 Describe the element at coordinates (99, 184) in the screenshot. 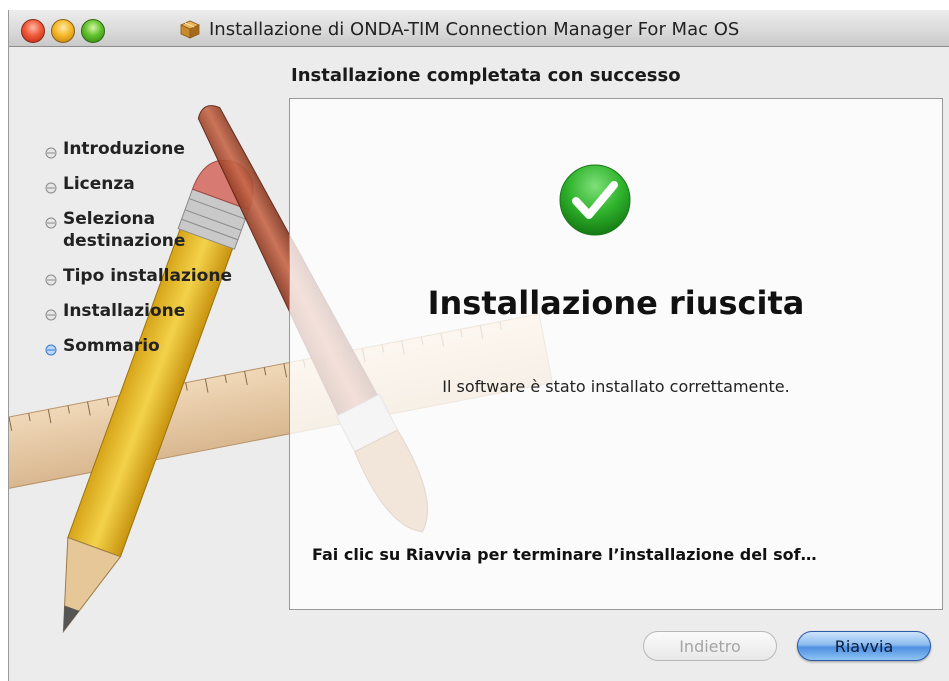

I see `step-label: Licenza` at that location.